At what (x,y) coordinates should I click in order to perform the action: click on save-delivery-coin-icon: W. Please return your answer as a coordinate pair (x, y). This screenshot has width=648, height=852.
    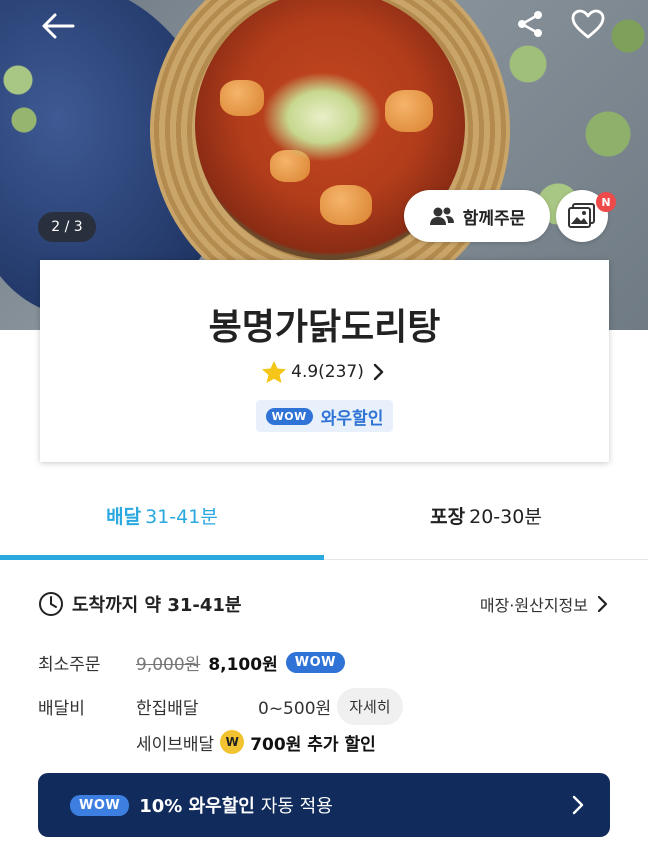
    Looking at the image, I should click on (232, 742).